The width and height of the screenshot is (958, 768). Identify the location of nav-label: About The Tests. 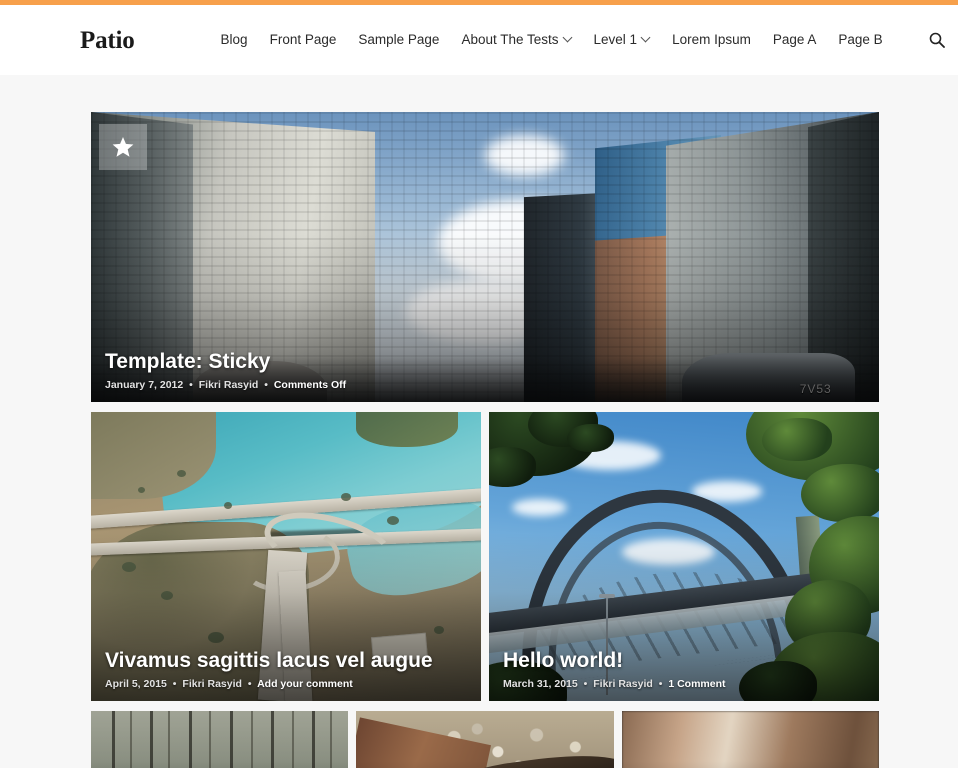
(510, 40).